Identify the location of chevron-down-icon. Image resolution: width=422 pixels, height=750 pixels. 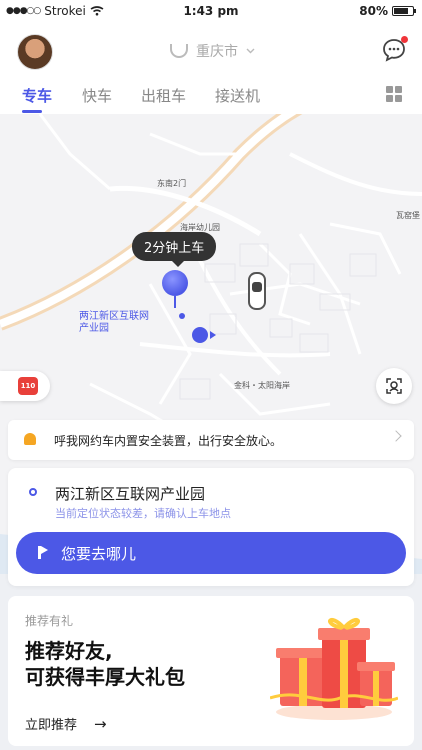
(250, 51).